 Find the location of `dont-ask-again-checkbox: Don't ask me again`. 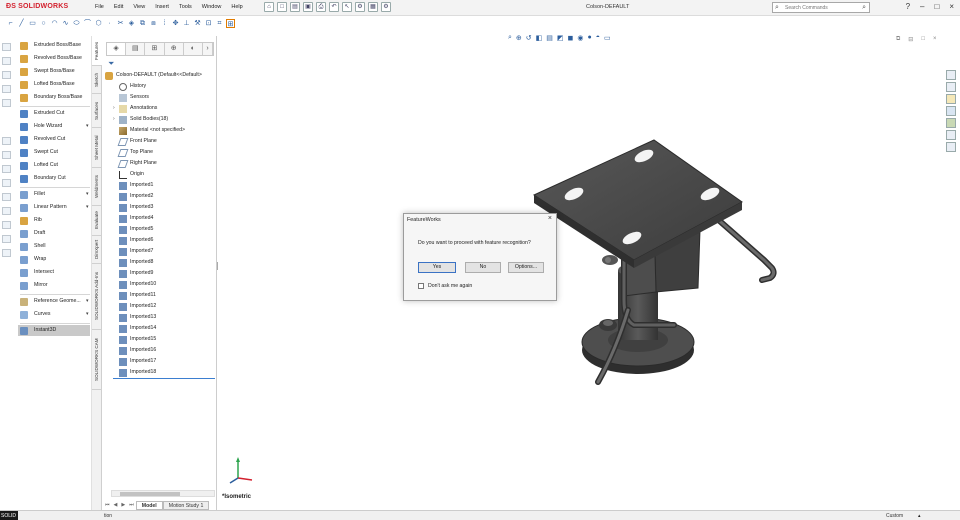

dont-ask-again-checkbox: Don't ask me again is located at coordinates (445, 286).